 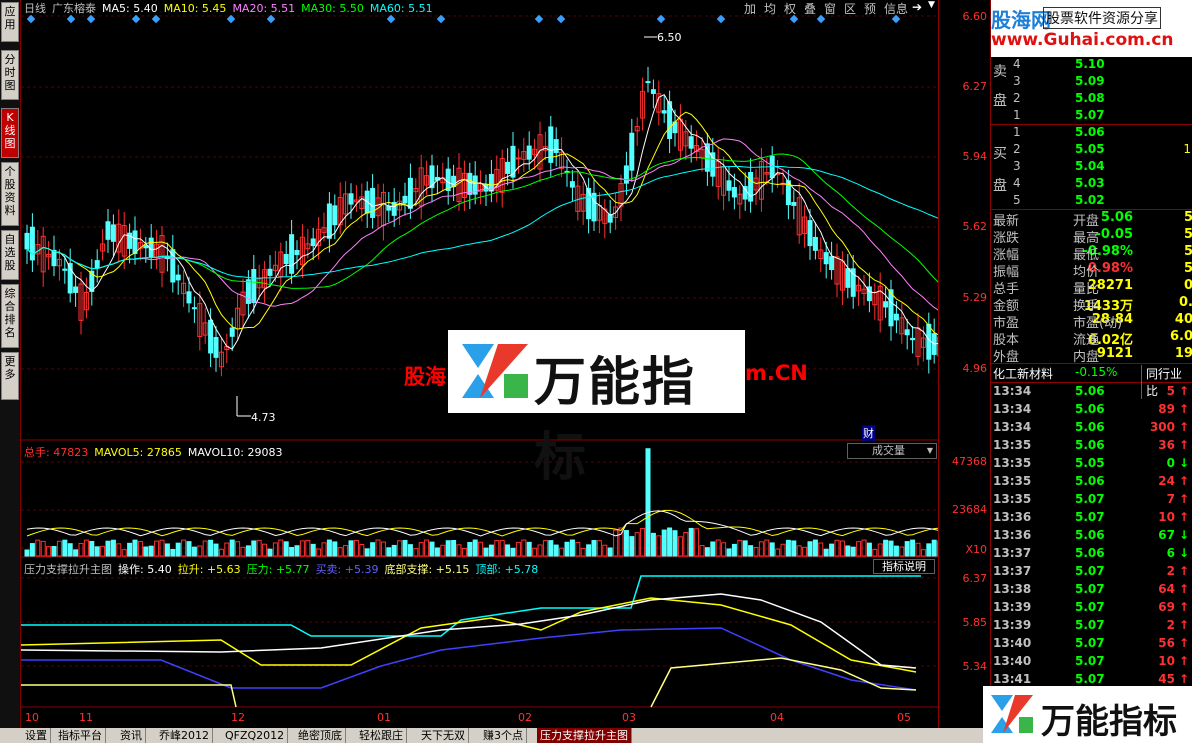 I want to click on tick-time: 13:40, so click(x=1012, y=661).